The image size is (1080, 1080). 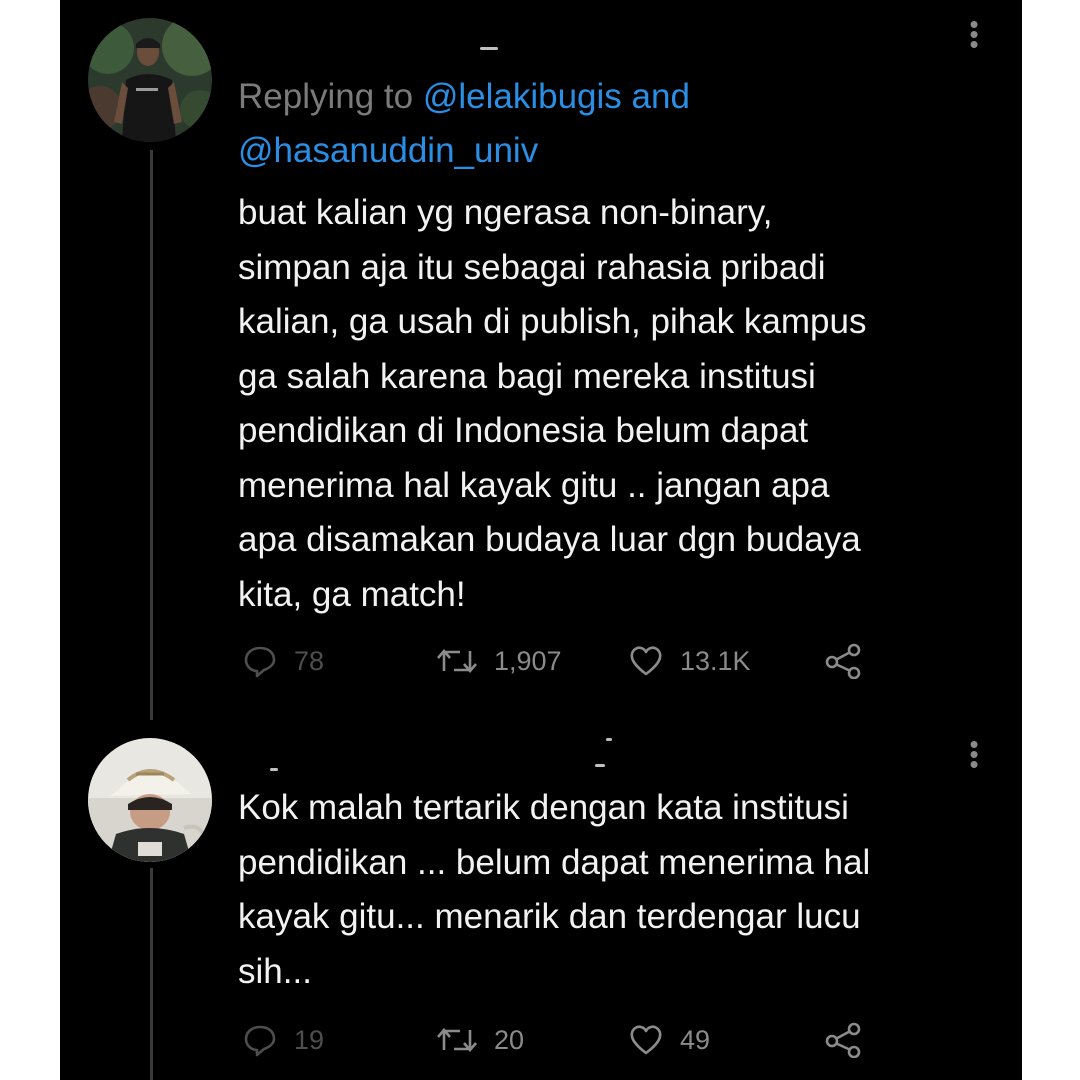 I want to click on tweet-text-line: buat kalian yg ngerasa non-binary,, so click(x=505, y=212).